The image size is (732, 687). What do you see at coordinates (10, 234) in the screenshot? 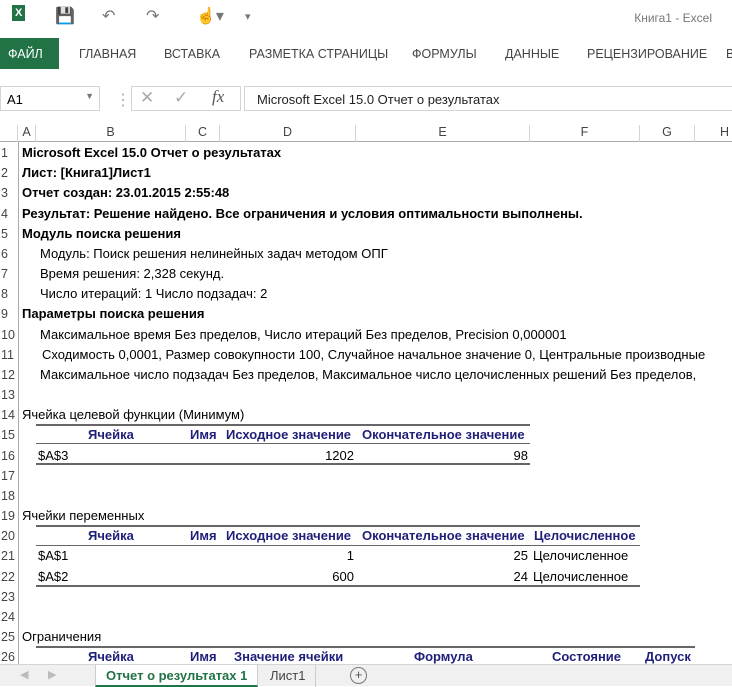
I see `row-header: 5` at bounding box center [10, 234].